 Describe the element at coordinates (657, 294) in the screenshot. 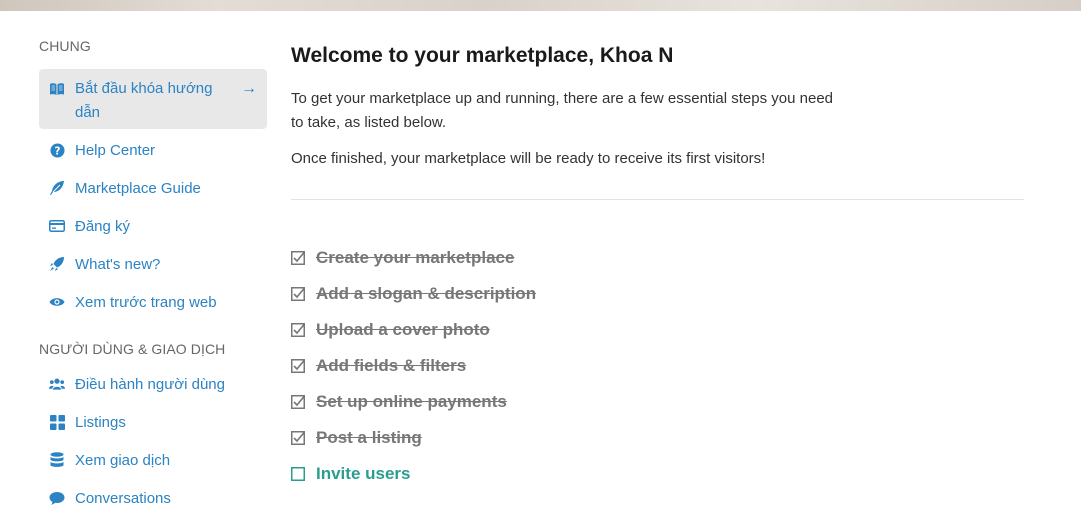

I see `checklist-item-add-slogan: Add a slogan & description` at that location.